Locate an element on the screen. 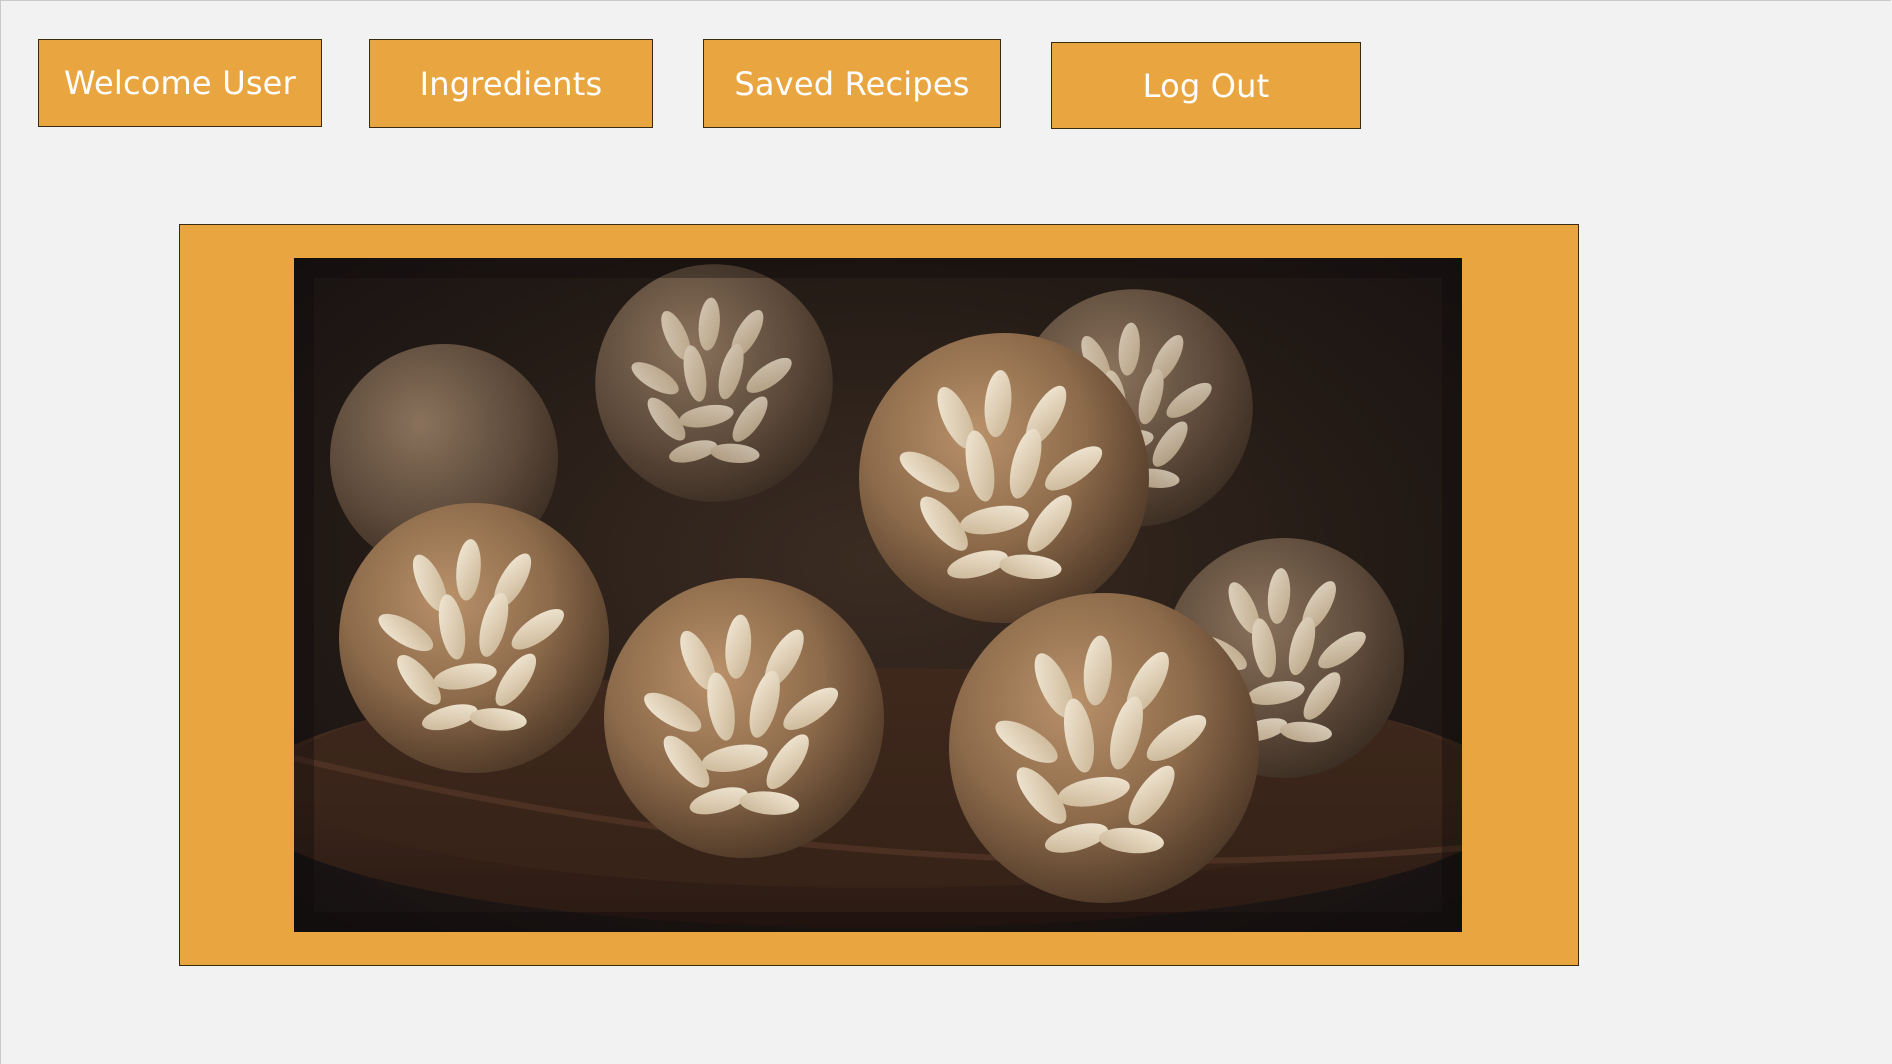 The image size is (1892, 1064). log-out-button: Log Out is located at coordinates (1206, 85).